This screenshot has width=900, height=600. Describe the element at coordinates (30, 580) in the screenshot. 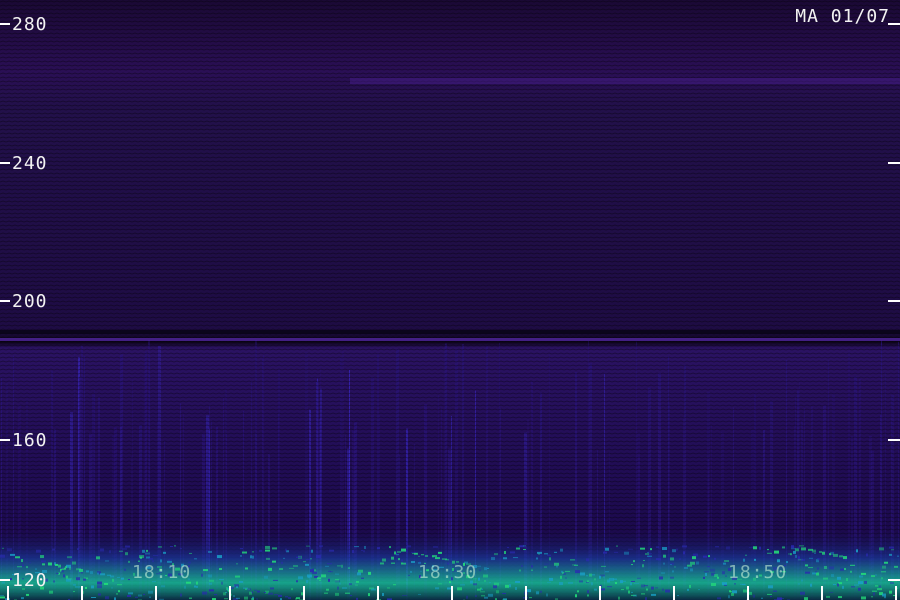

I see `y-tick-label-120: 120` at that location.